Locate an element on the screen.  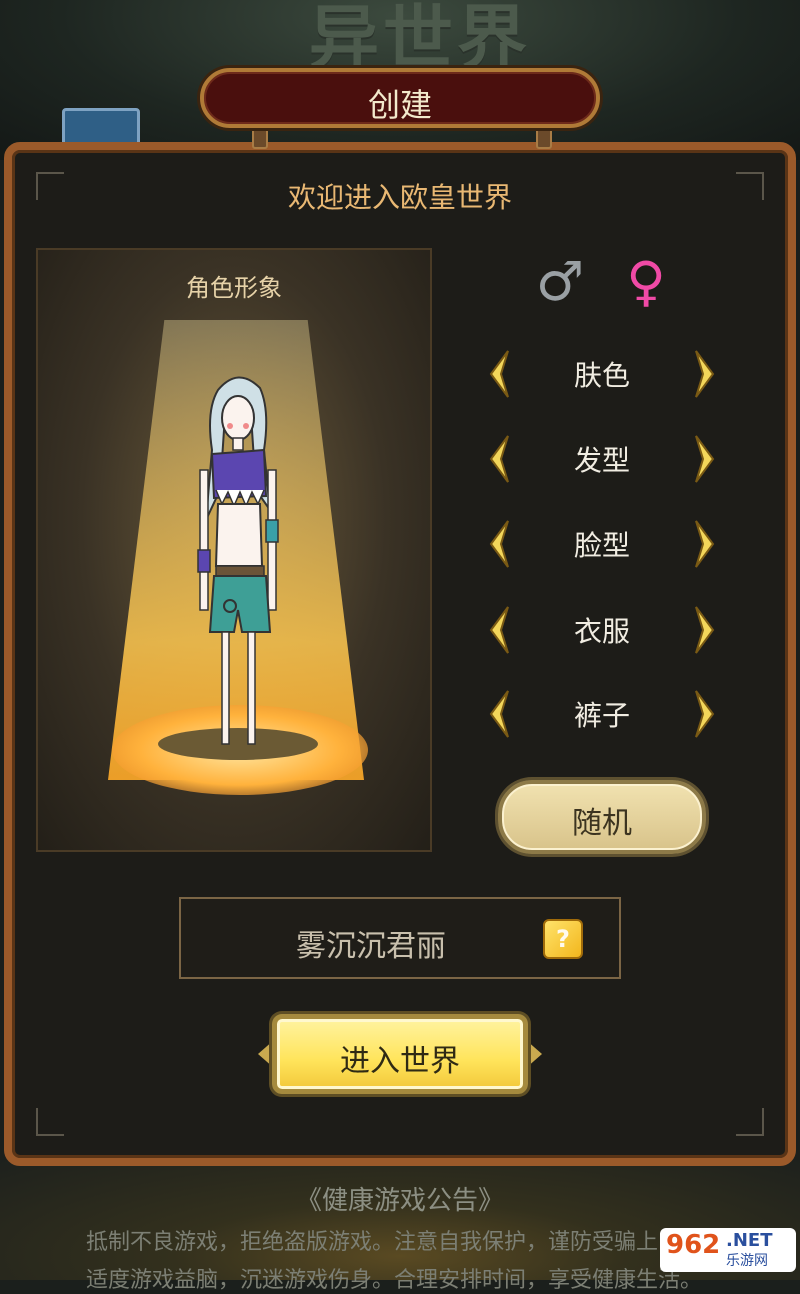
random-button: 随机 is located at coordinates (602, 817).